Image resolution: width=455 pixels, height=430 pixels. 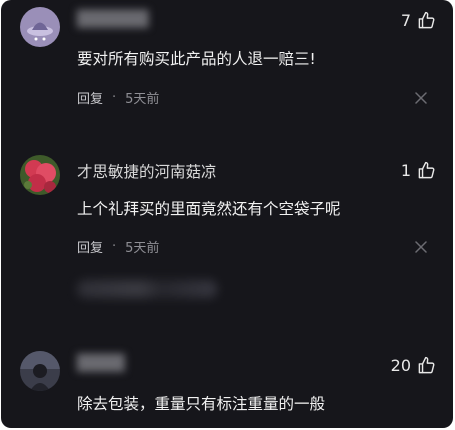 I want to click on blurred-reply-preview, so click(x=147, y=289).